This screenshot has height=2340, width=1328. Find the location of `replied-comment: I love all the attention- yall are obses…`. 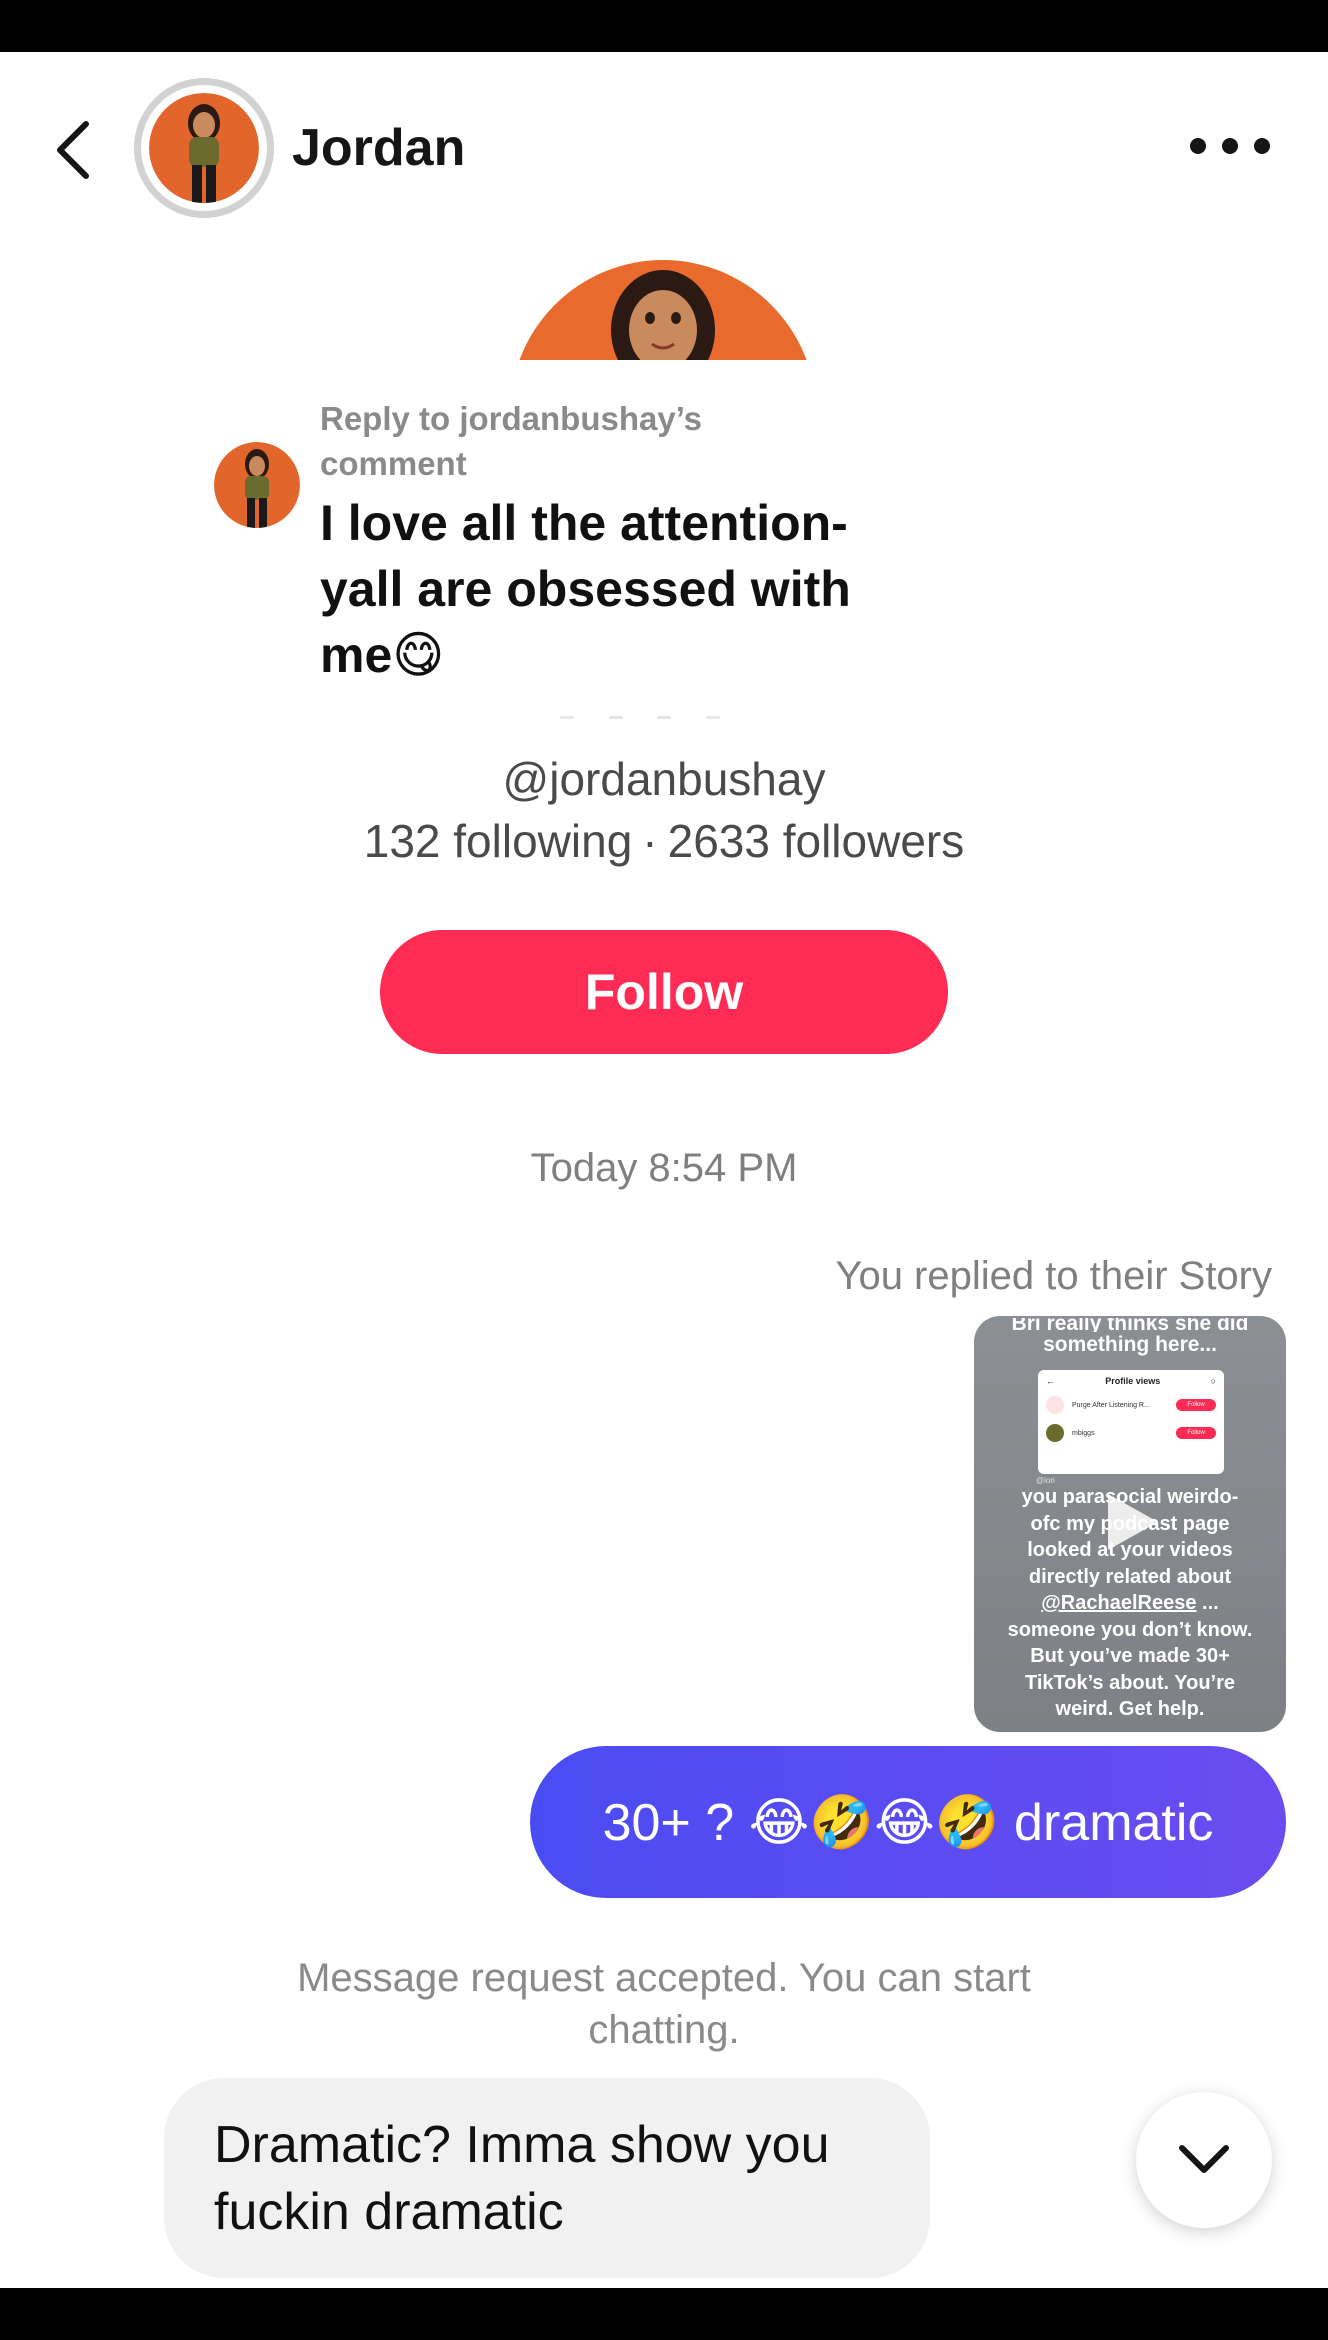

replied-comment: I love all the attention- yall are obses… is located at coordinates (585, 589).